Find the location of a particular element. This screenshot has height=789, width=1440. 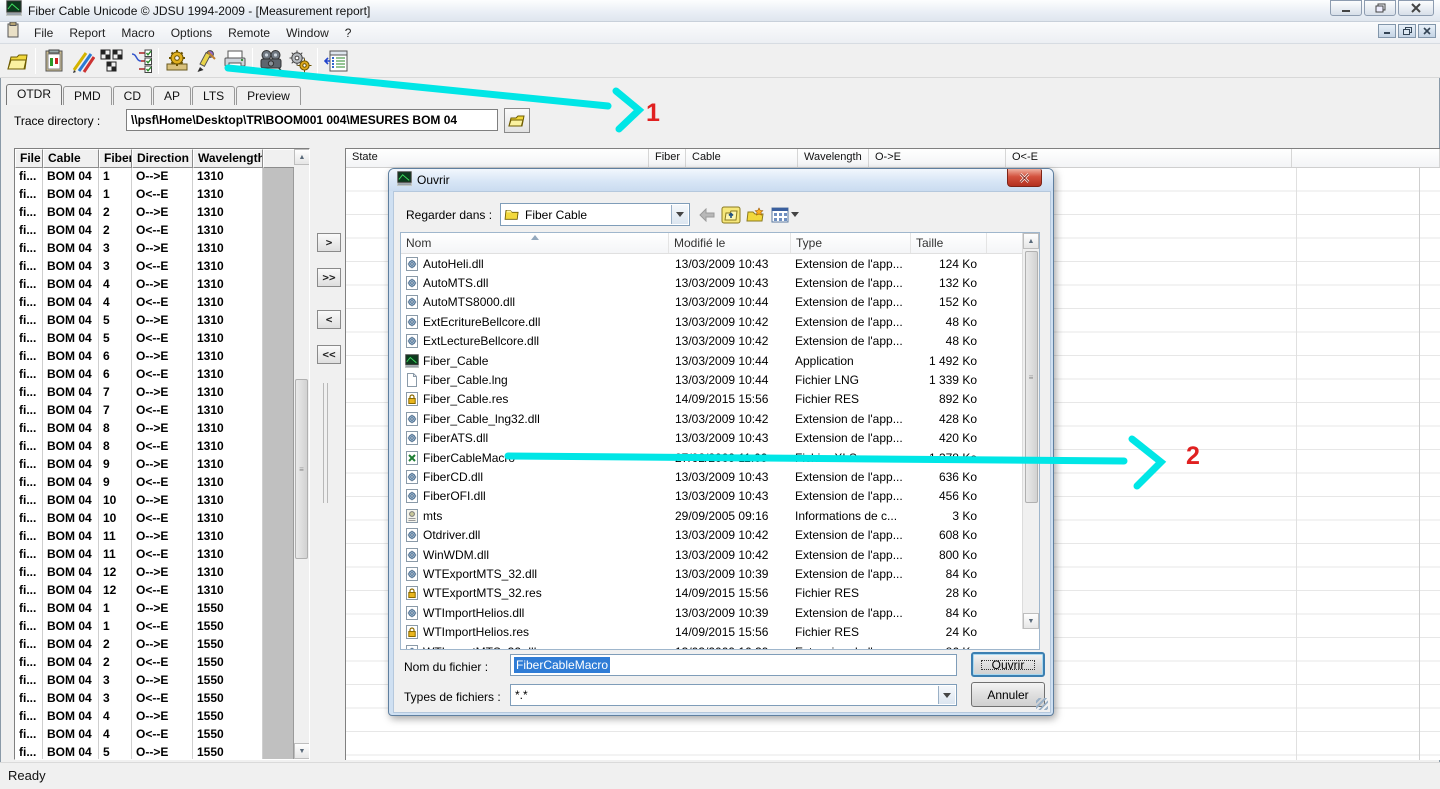

table-row: fi... BOM 04 2 O<--E 1310 is located at coordinates (147, 231).